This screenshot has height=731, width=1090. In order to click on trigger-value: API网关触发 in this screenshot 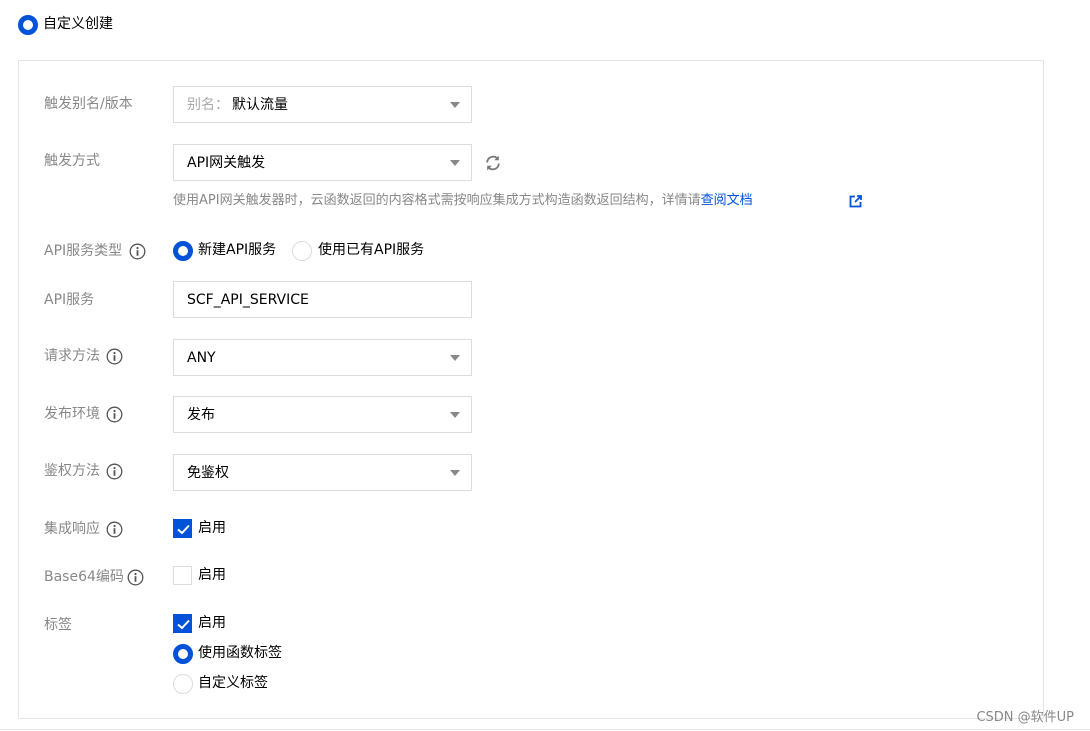, I will do `click(226, 163)`.